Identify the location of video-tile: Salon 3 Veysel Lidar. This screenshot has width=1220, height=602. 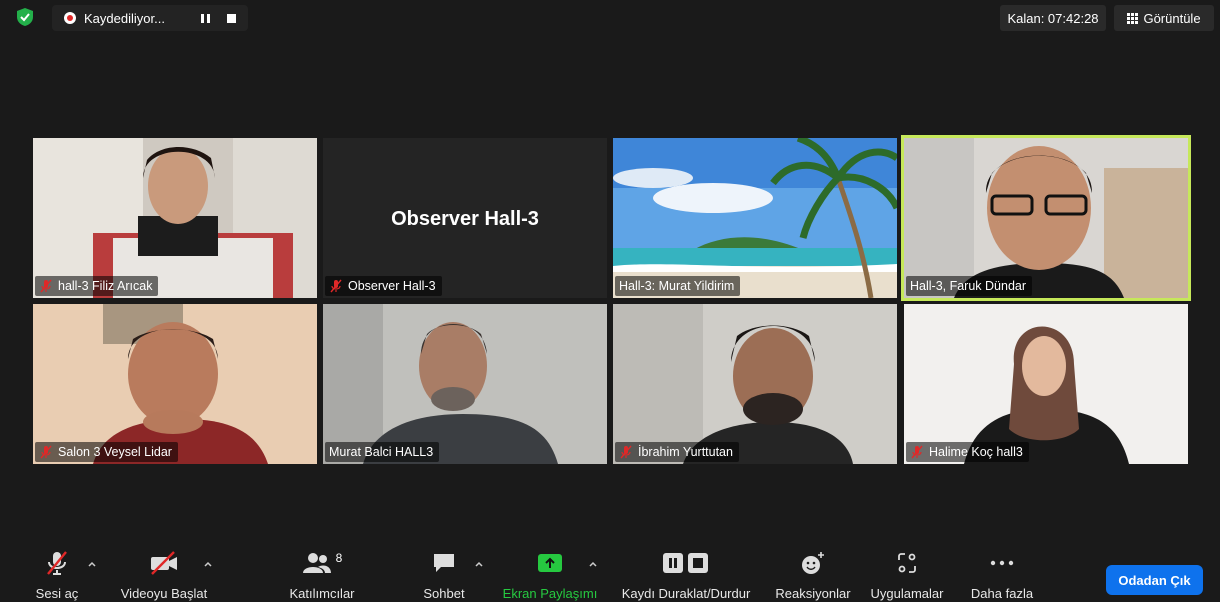
(175, 384).